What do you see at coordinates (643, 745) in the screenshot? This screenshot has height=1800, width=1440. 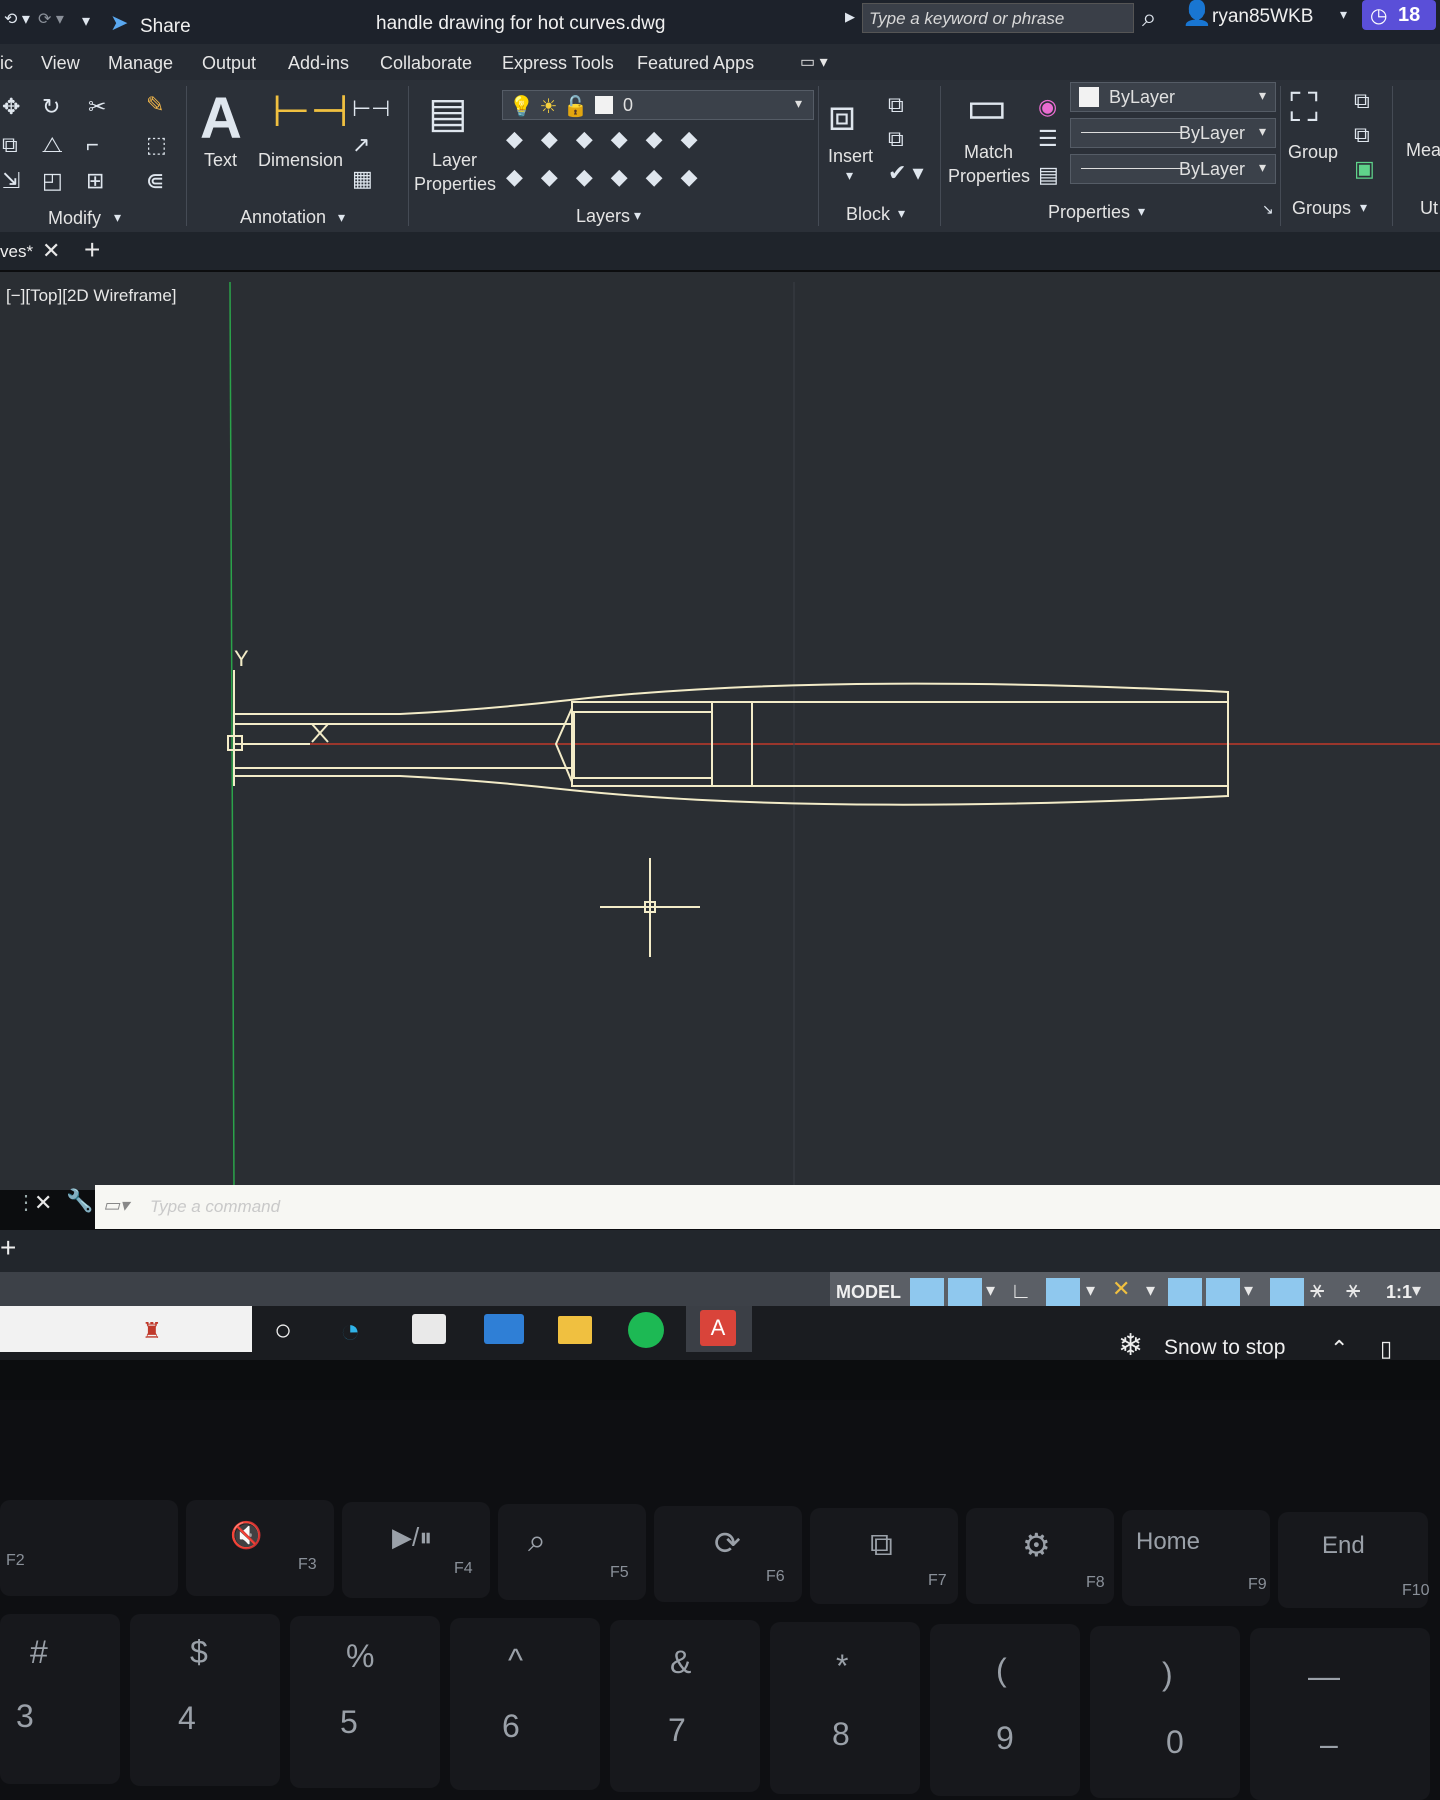 I see `ferrule-inner-rect` at bounding box center [643, 745].